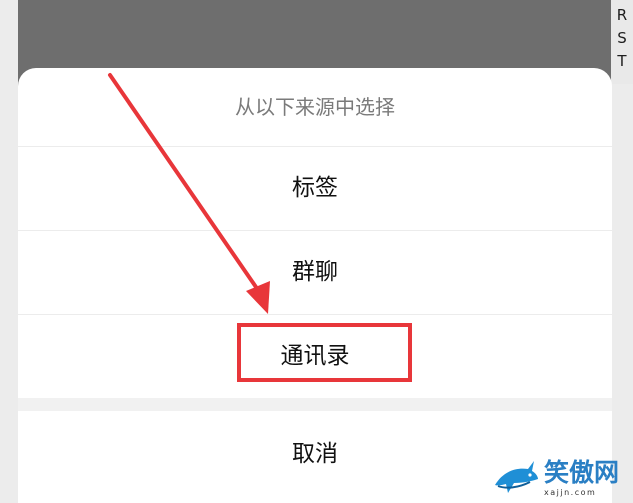 The height and width of the screenshot is (503, 633). What do you see at coordinates (315, 404) in the screenshot?
I see `sheet-separator` at bounding box center [315, 404].